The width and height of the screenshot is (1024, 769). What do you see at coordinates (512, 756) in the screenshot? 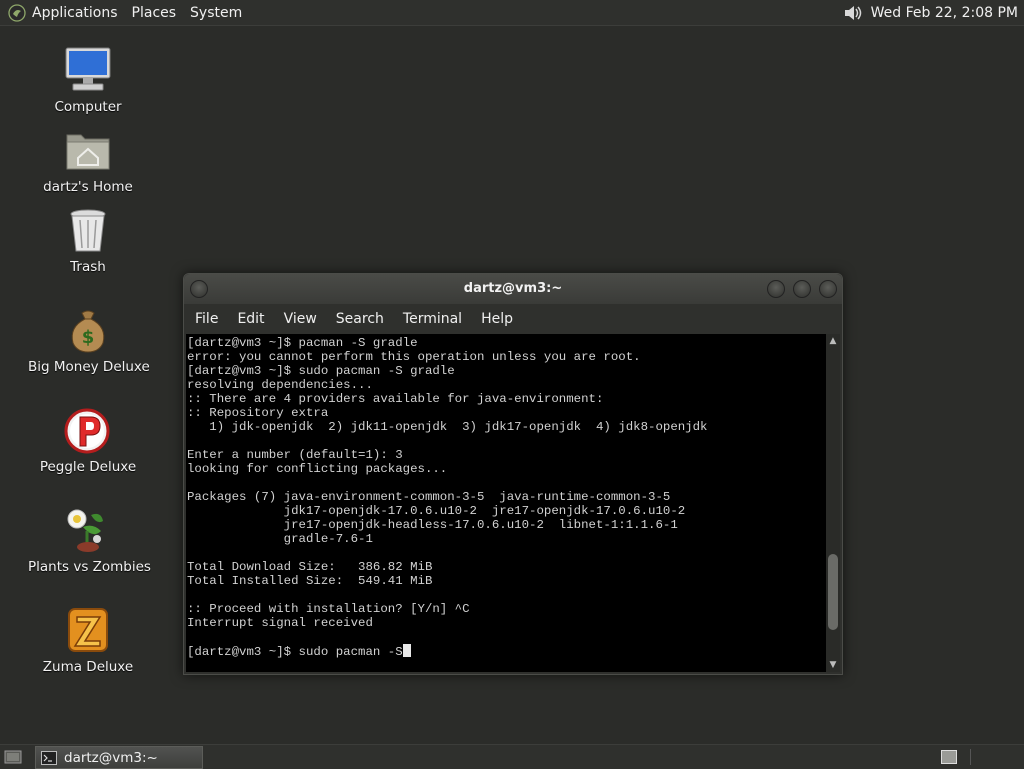
I see `bottom-panel: dartz@vm3:~` at bounding box center [512, 756].